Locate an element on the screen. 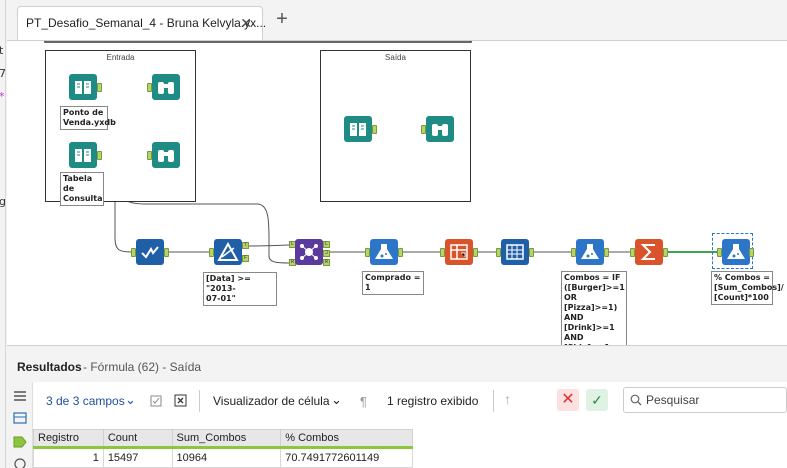 The height and width of the screenshot is (468, 787). clear-box-icon is located at coordinates (180, 400).